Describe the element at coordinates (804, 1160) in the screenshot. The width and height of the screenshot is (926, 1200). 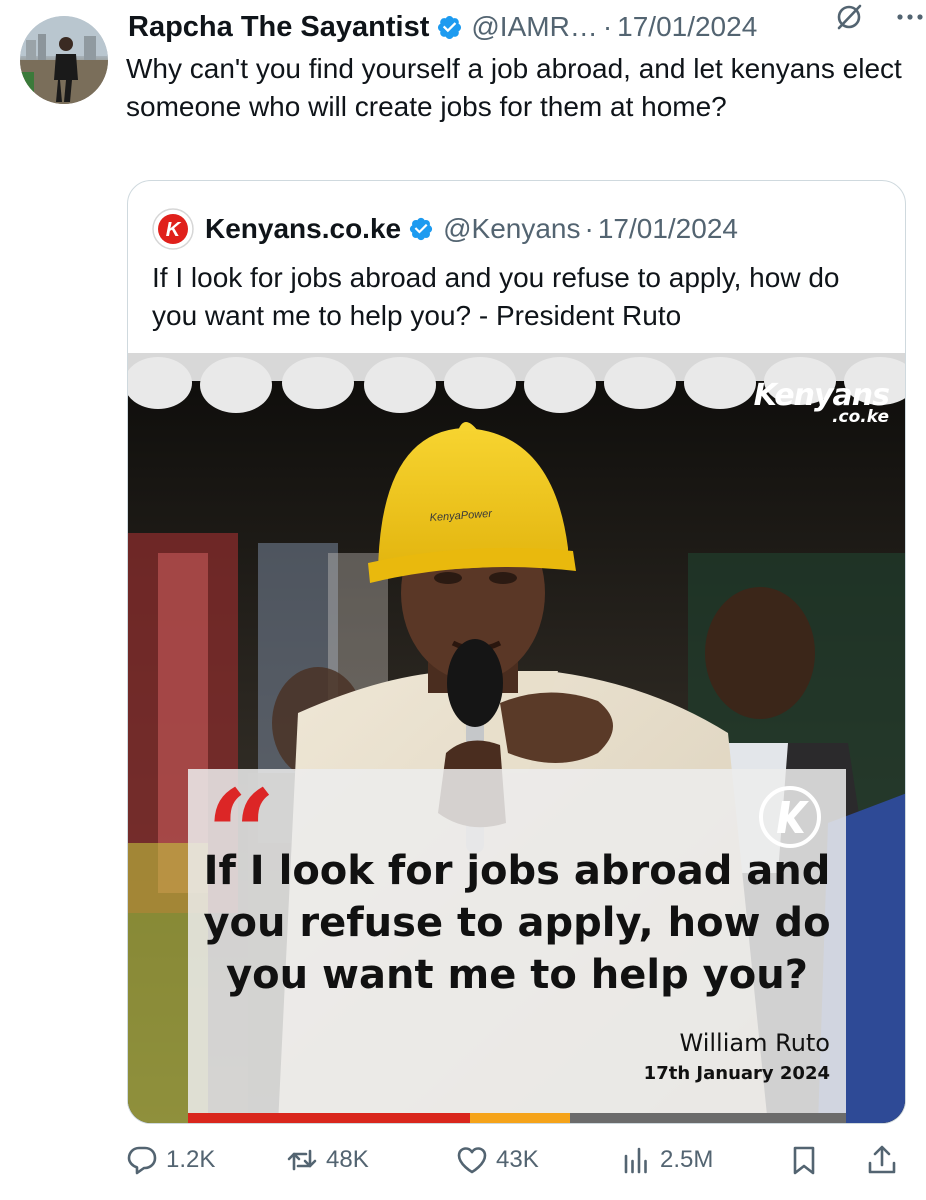
I see `bookmark-icon` at that location.